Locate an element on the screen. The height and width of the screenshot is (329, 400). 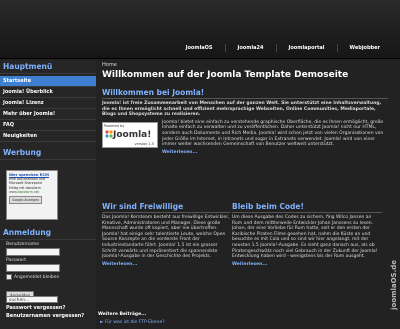
menu-item-news: Neuigkeiten is located at coordinates (48, 136).